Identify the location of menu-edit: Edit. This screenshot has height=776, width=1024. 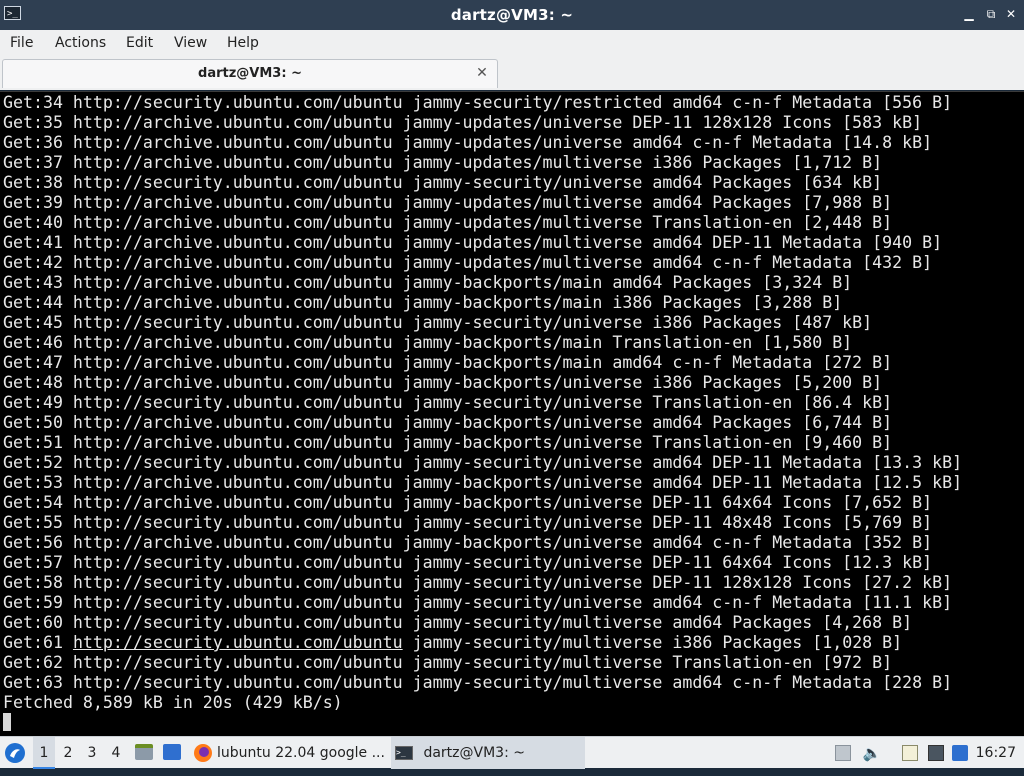
(139, 44).